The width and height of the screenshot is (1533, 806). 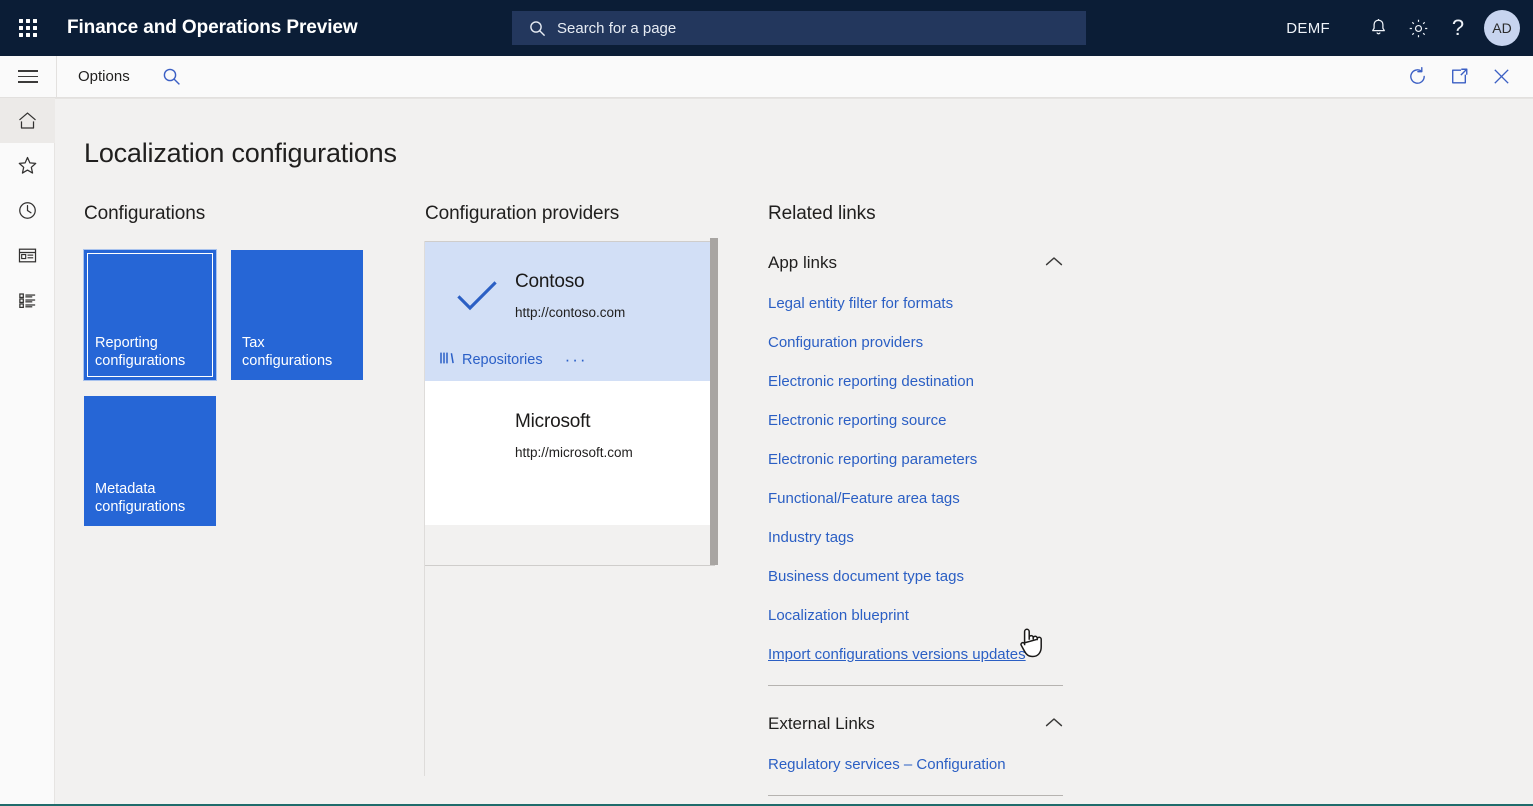 I want to click on hamburger-lines, so click(x=28, y=76).